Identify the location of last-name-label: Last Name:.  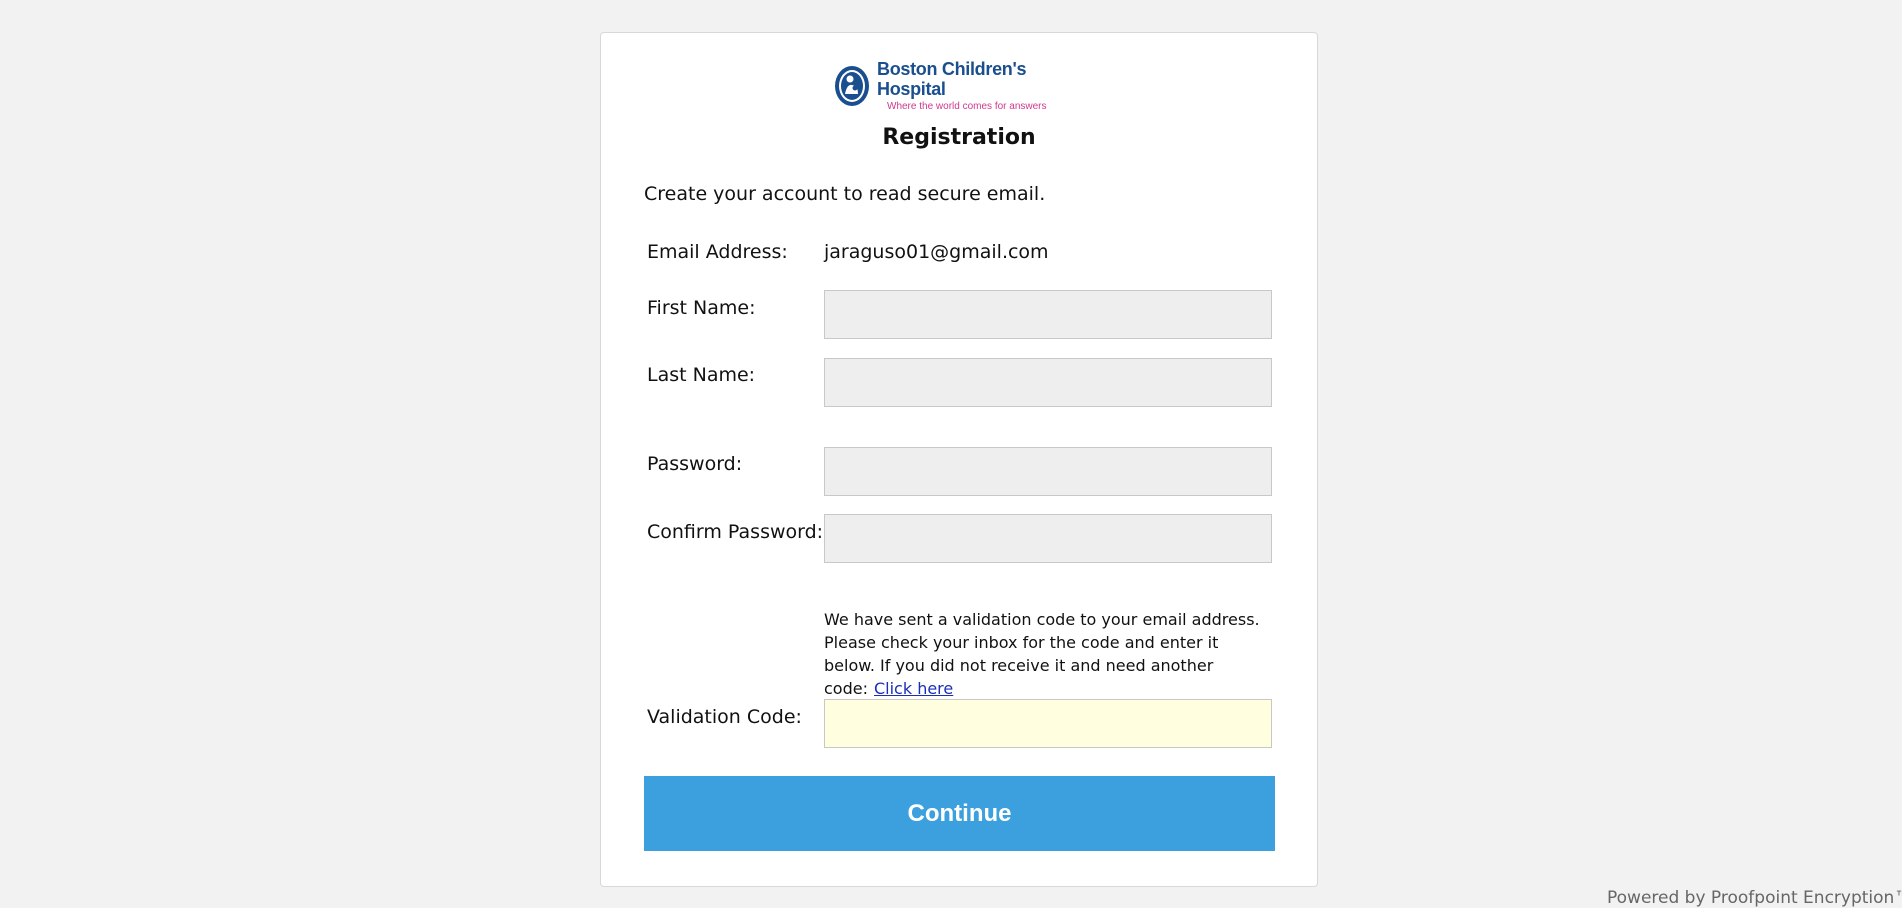
(701, 375).